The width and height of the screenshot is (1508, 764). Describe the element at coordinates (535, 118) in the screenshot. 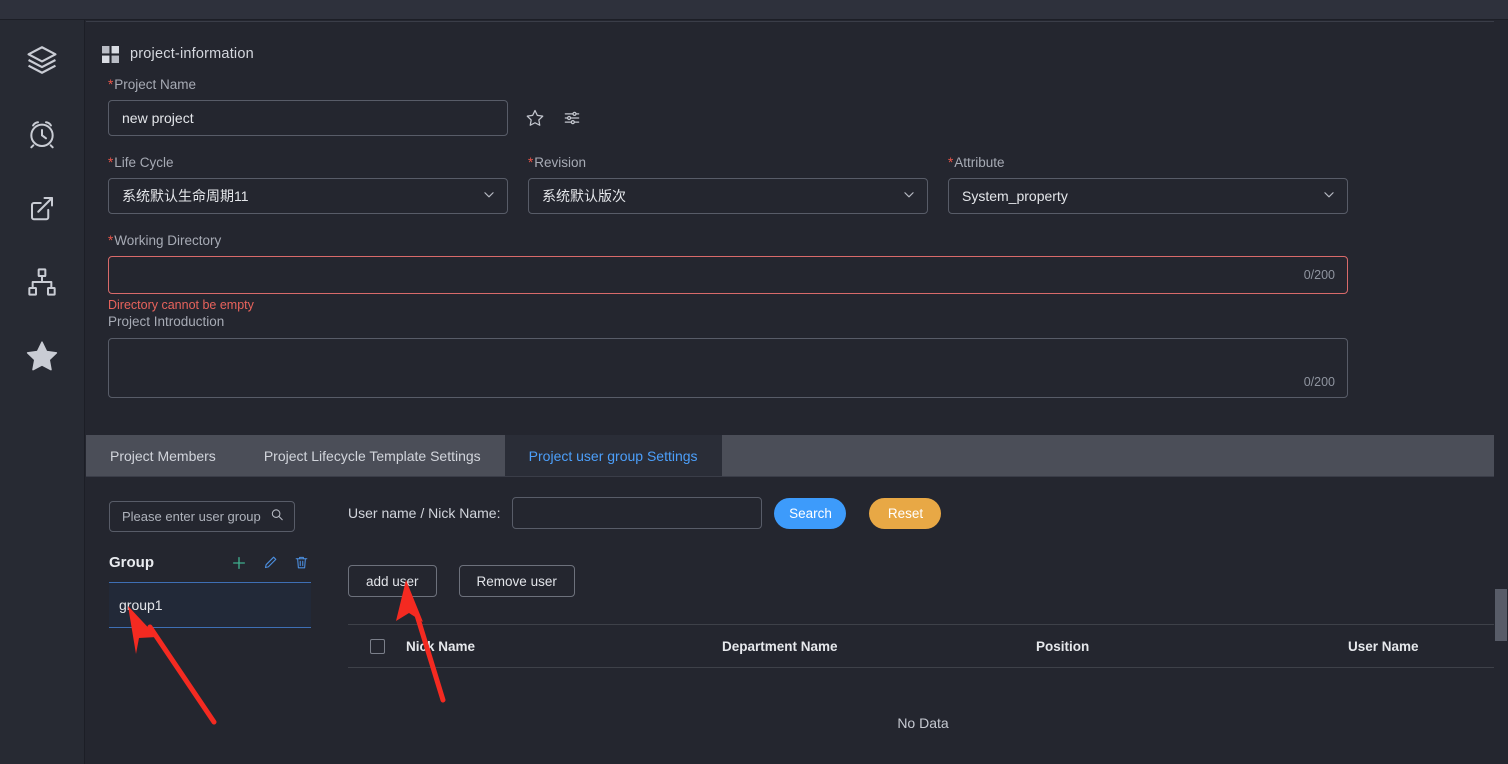

I see `star-outline-icon` at that location.